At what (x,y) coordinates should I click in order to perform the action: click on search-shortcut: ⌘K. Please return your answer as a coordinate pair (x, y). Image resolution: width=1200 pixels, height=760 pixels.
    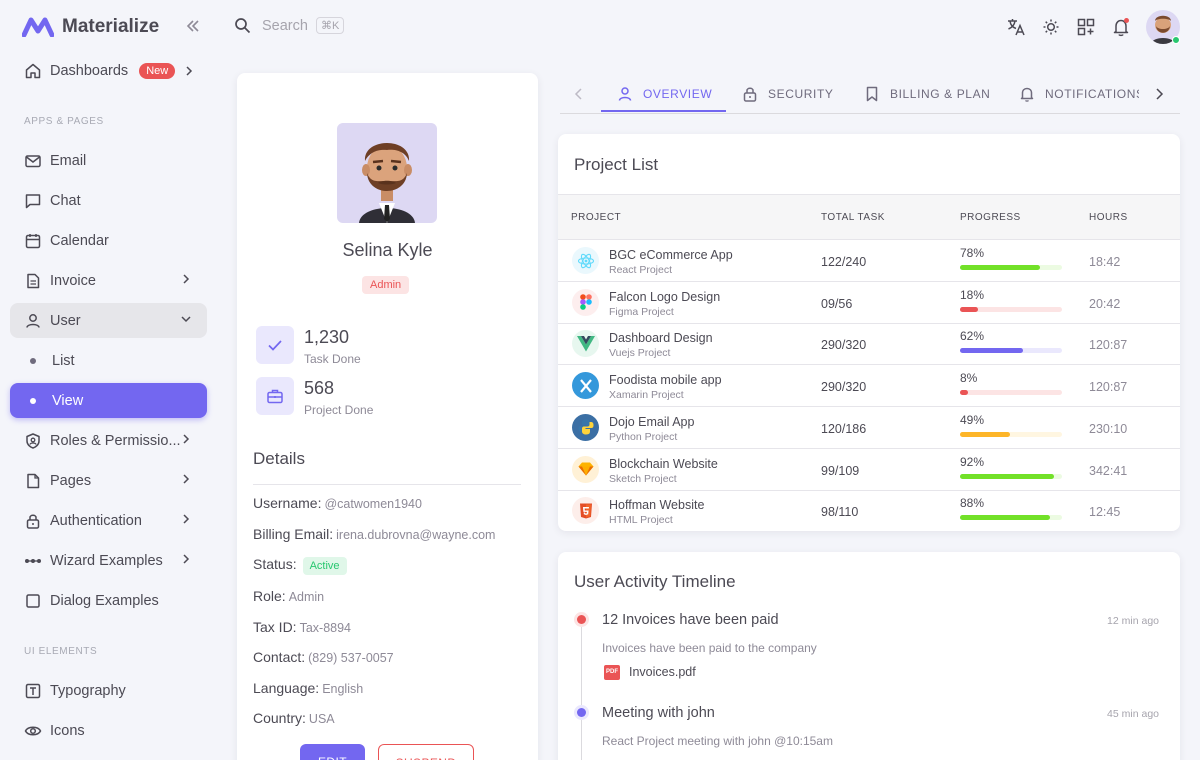
    Looking at the image, I should click on (330, 25).